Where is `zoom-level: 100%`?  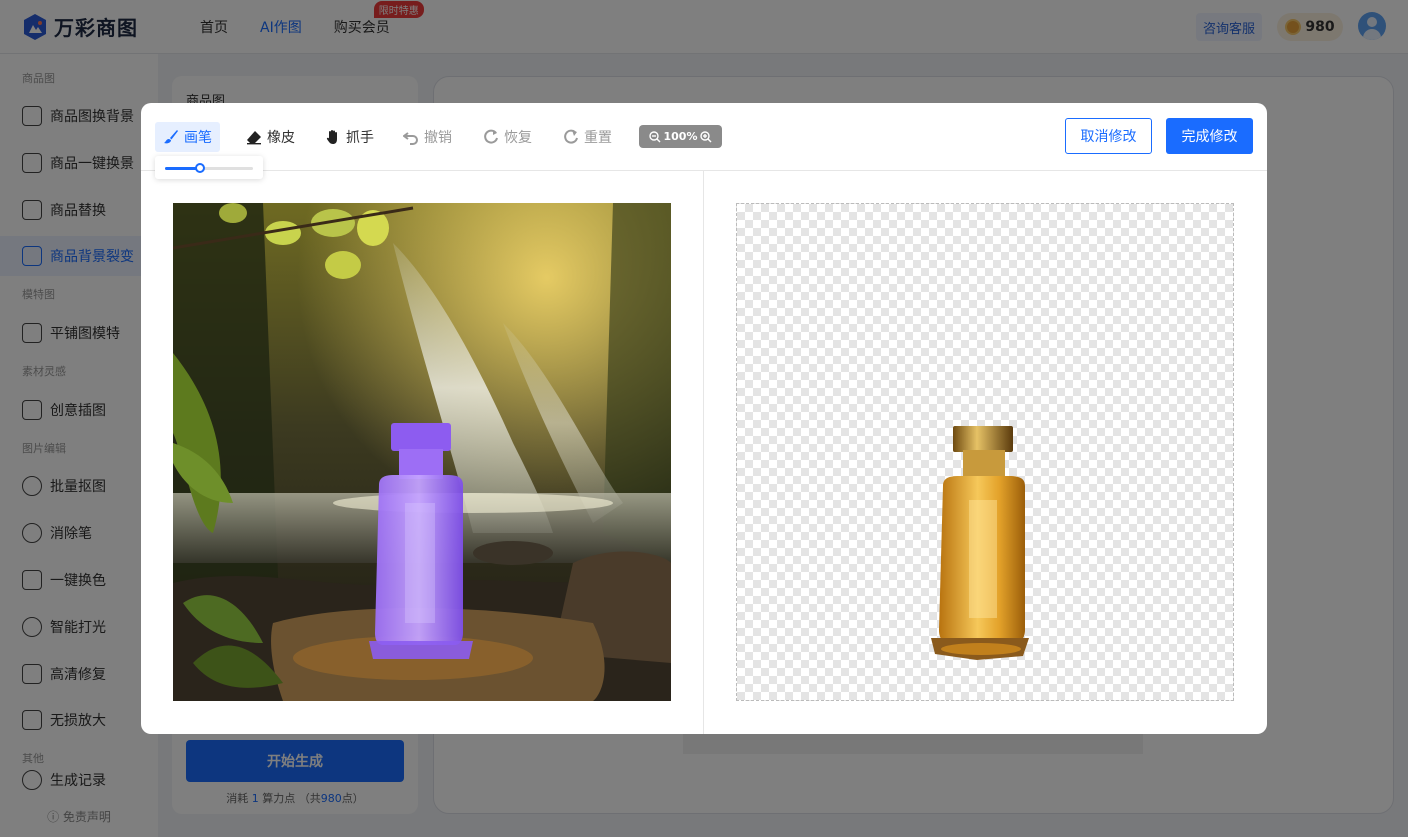
zoom-level: 100% is located at coordinates (680, 136).